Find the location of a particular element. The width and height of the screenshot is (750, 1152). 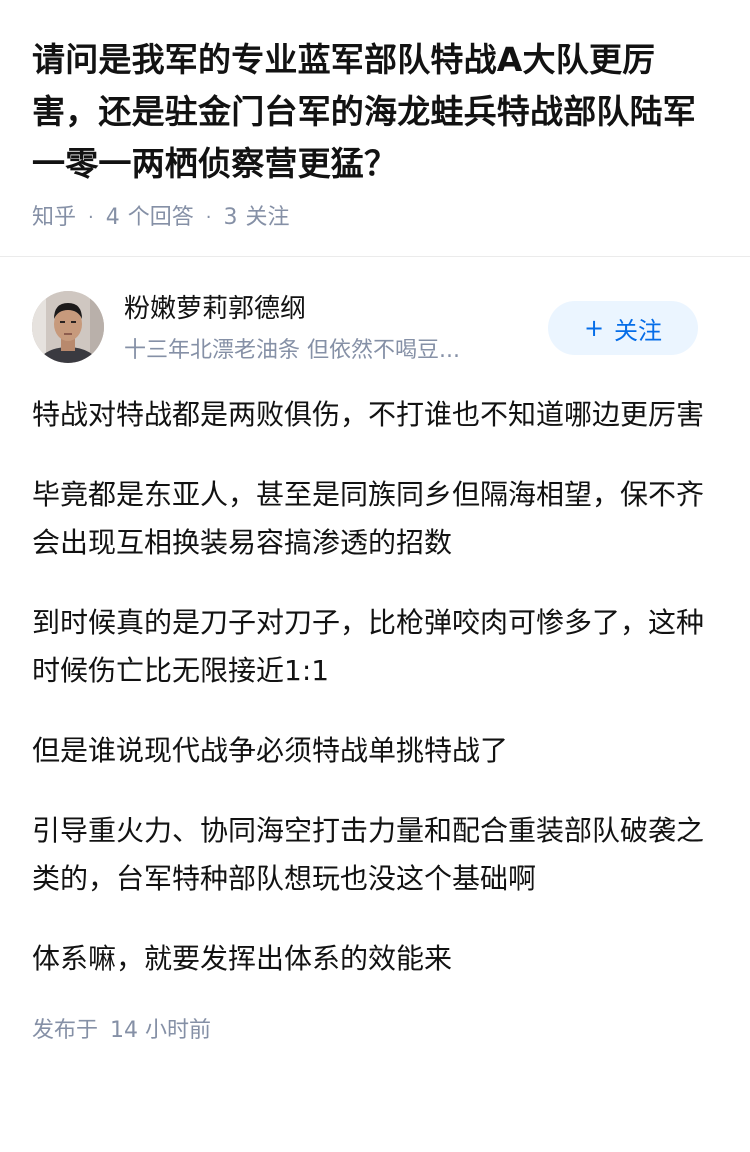

answer-paragraph: 但是谁说现代战争必须特战单挑特战了 is located at coordinates (270, 750).